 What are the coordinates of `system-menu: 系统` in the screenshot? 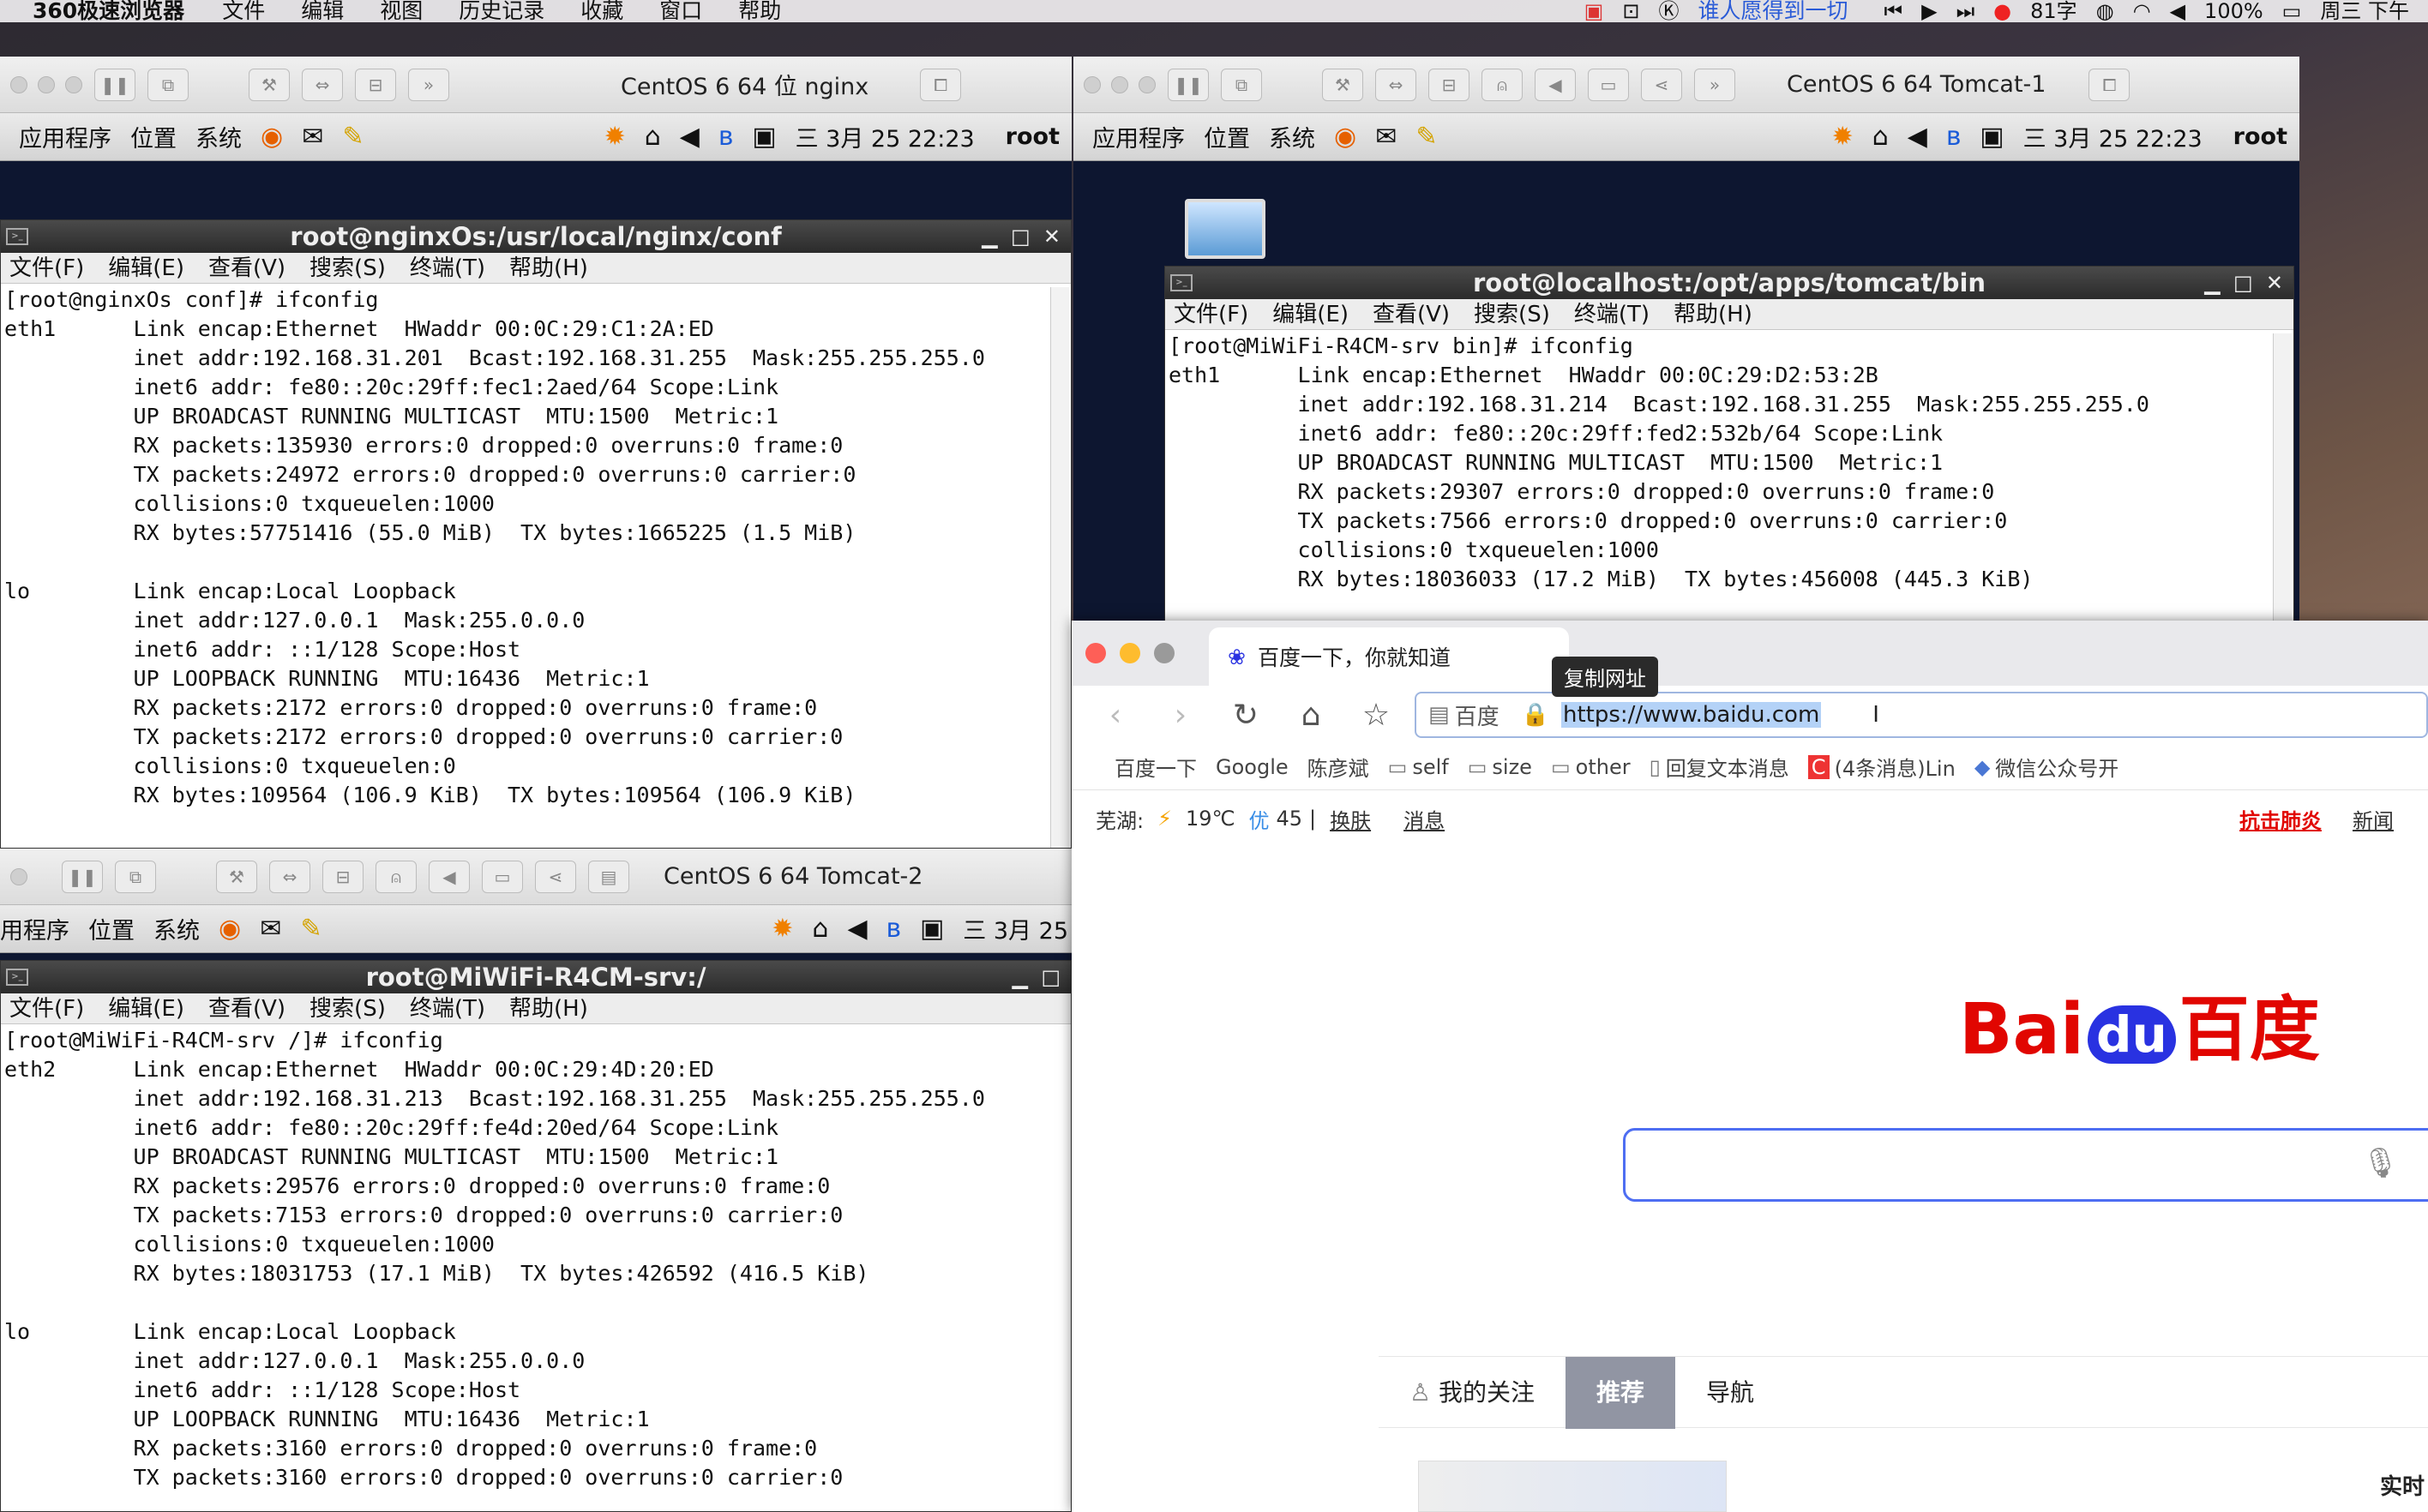 It's located at (176, 928).